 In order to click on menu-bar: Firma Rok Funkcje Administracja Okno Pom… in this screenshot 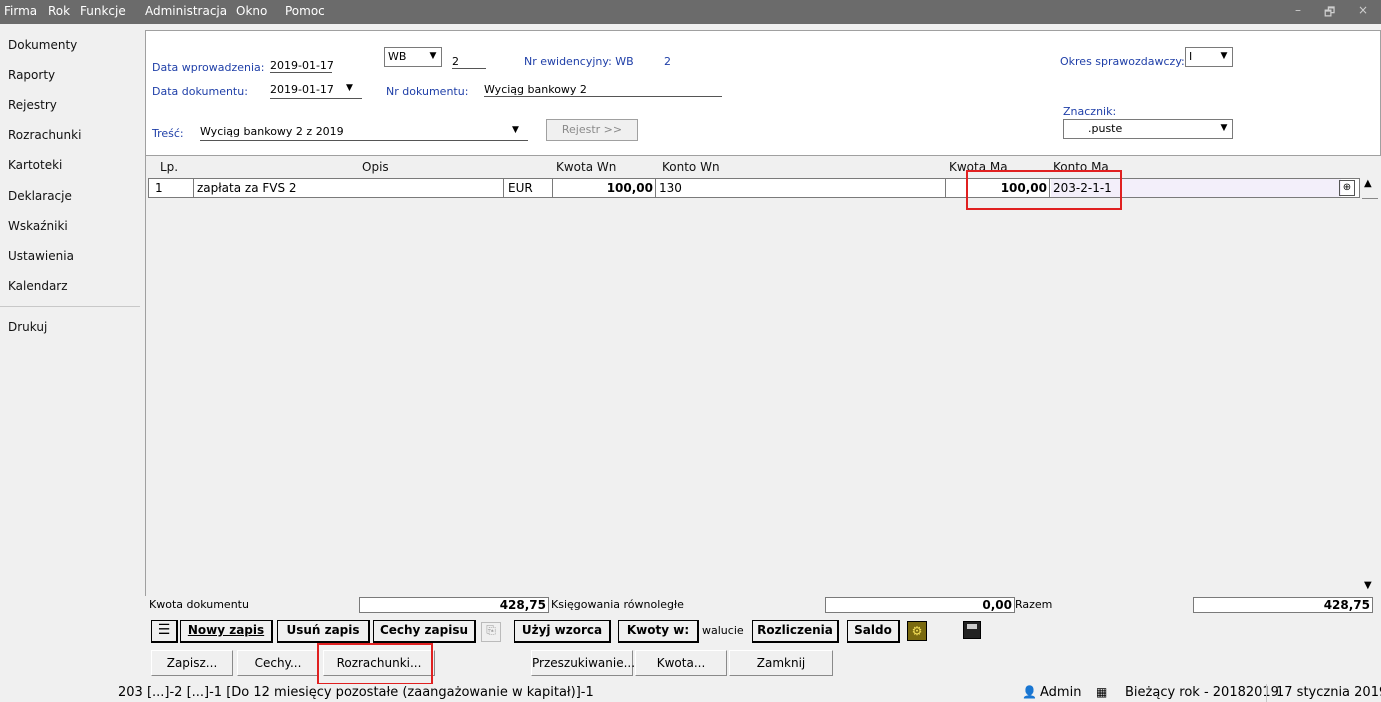, I will do `click(690, 12)`.